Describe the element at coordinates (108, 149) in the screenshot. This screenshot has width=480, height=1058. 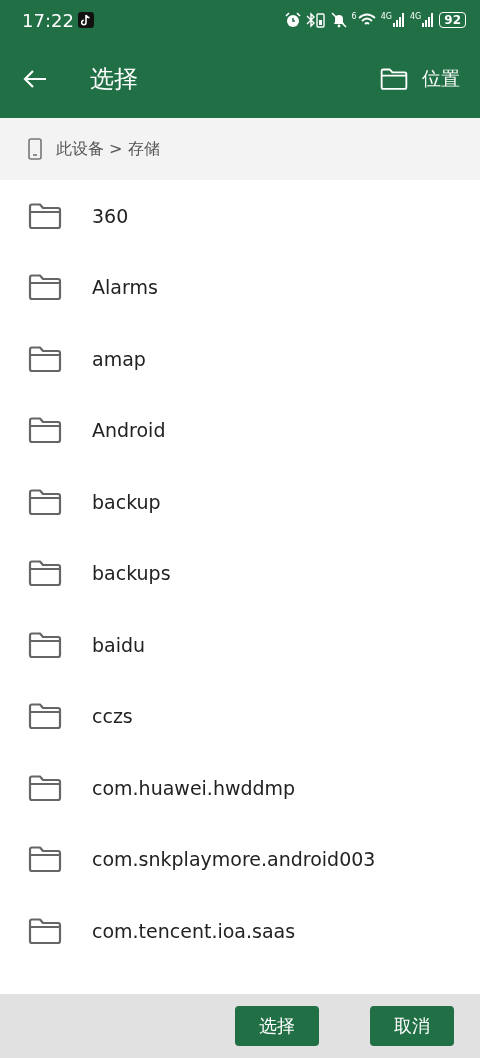
I see `breadcrumb-path: 此设备 > 存储` at that location.